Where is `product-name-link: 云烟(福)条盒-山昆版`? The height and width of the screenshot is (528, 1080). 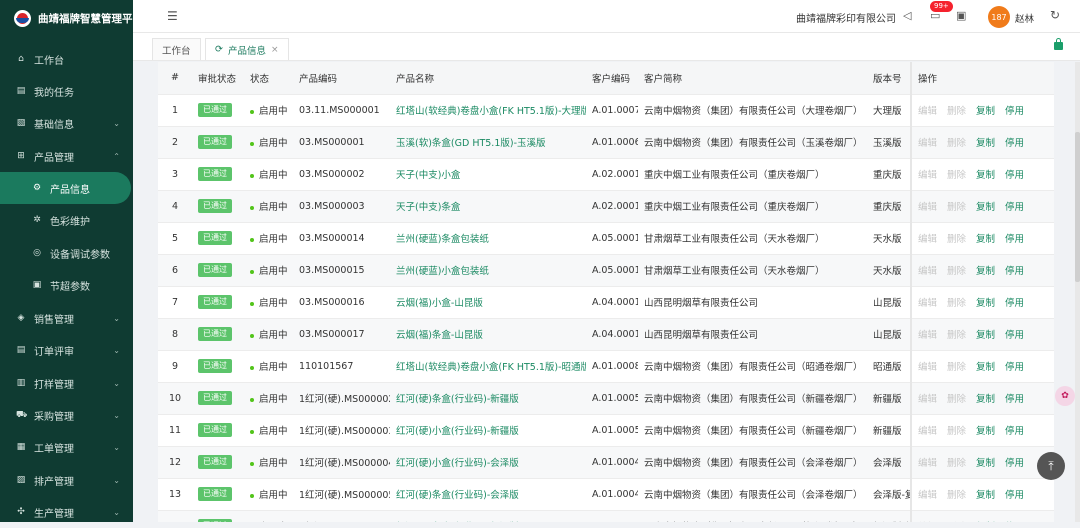 product-name-link: 云烟(福)条盒-山昆版 is located at coordinates (439, 335).